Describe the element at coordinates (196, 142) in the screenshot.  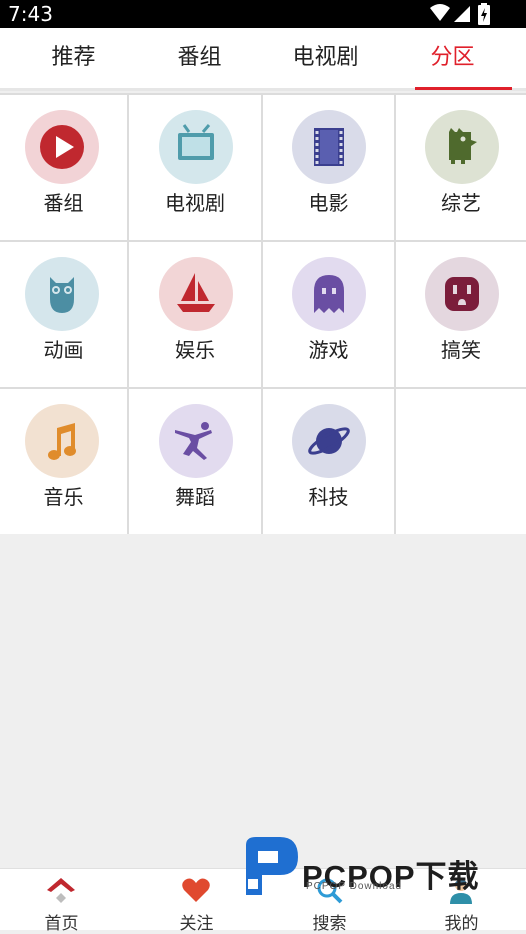
I see `tv-icon` at that location.